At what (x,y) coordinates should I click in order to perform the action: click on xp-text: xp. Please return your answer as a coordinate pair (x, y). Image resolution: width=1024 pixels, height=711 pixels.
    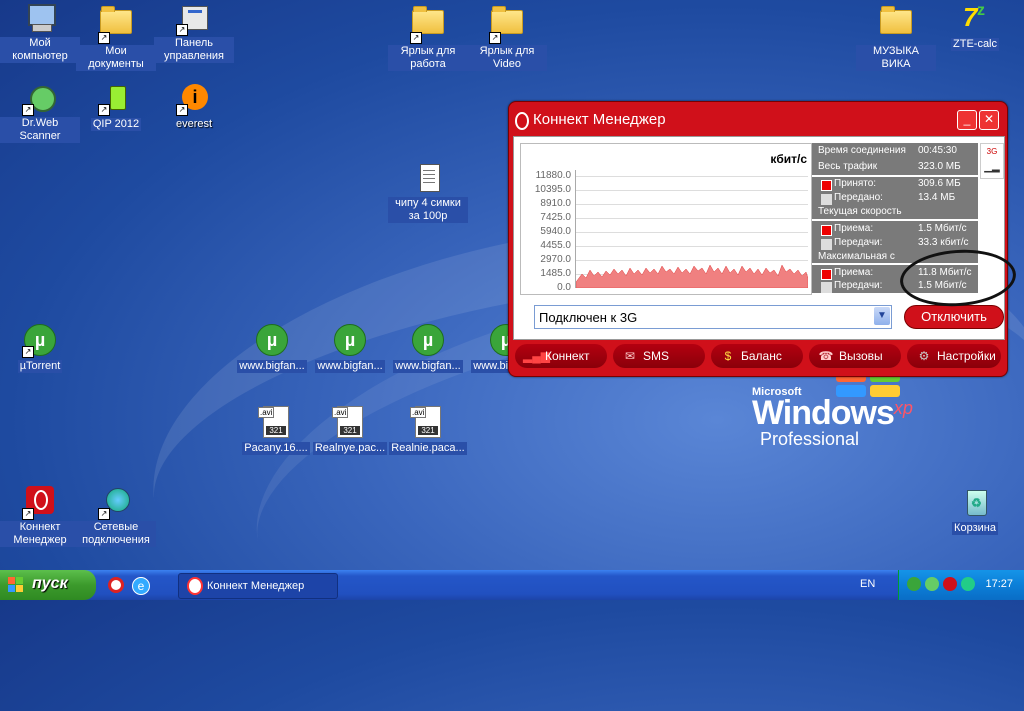
    Looking at the image, I should click on (903, 408).